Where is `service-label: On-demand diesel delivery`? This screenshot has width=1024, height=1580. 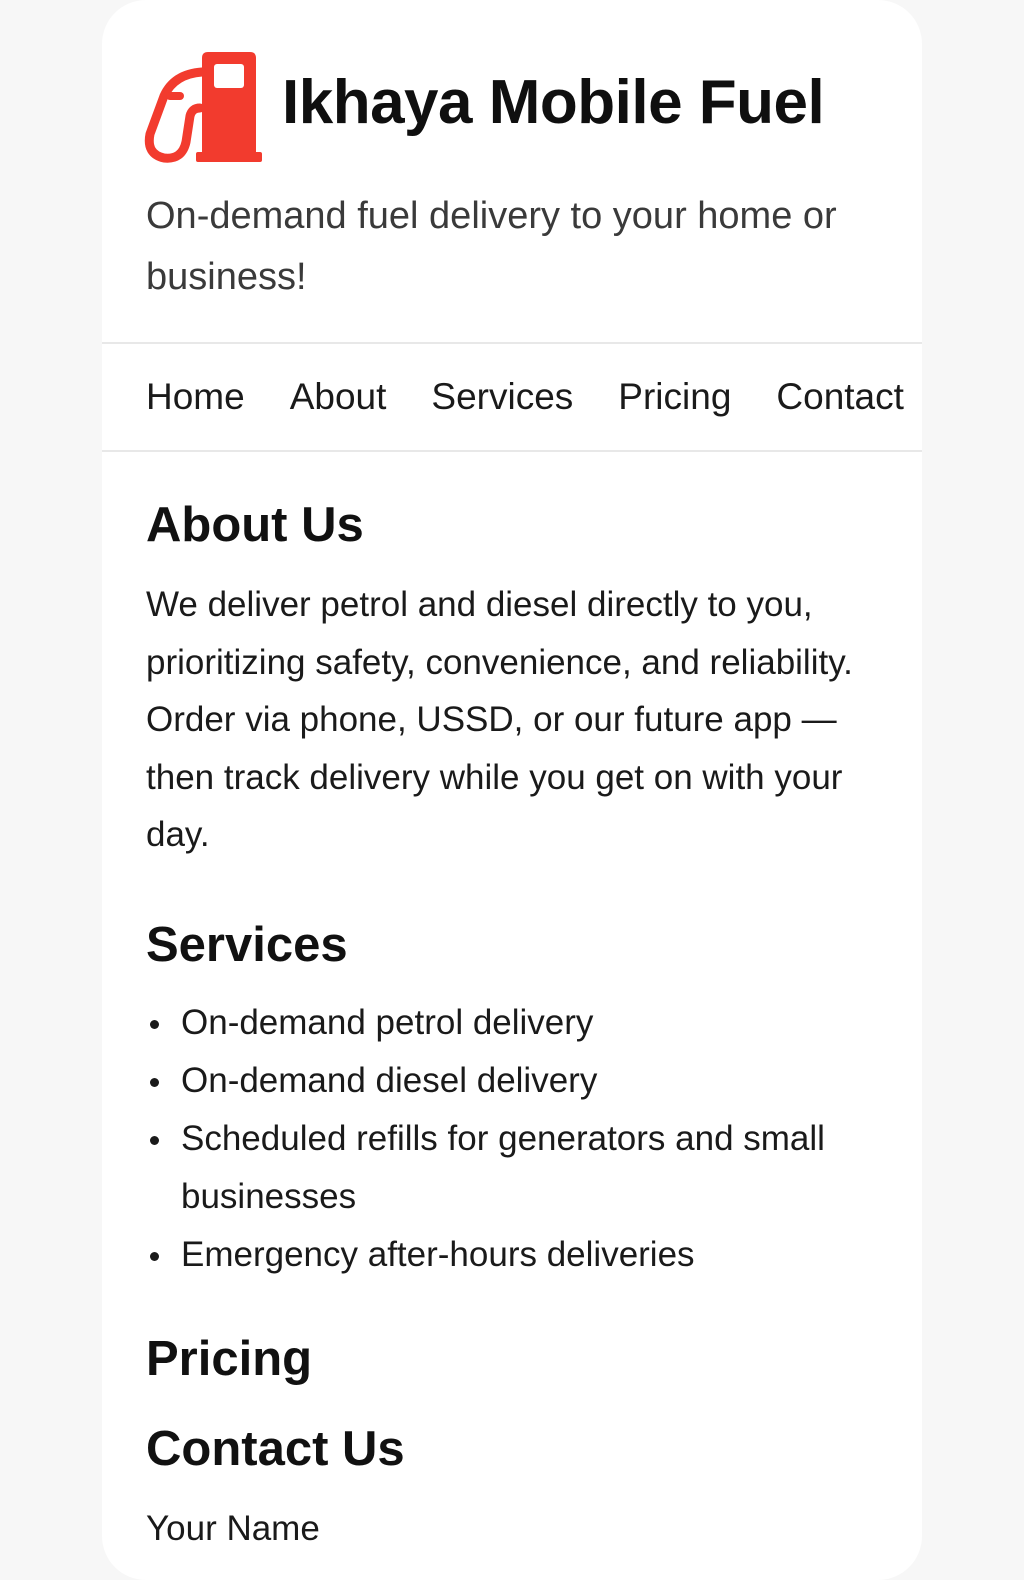
service-label: On-demand diesel delivery is located at coordinates (389, 1080).